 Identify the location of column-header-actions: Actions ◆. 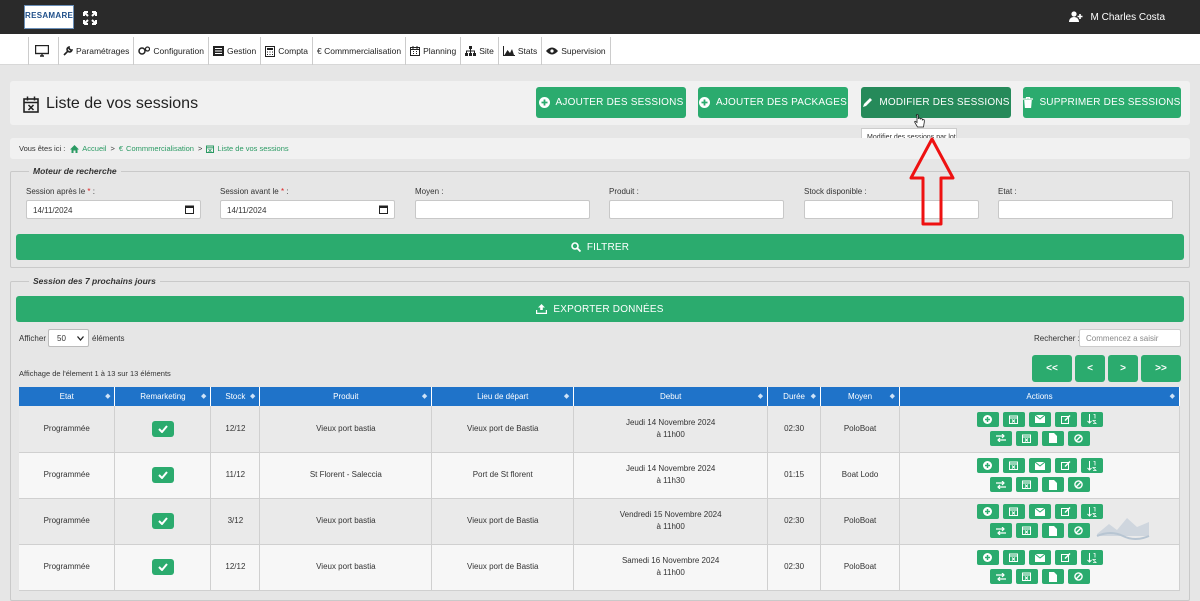
(1039, 396).